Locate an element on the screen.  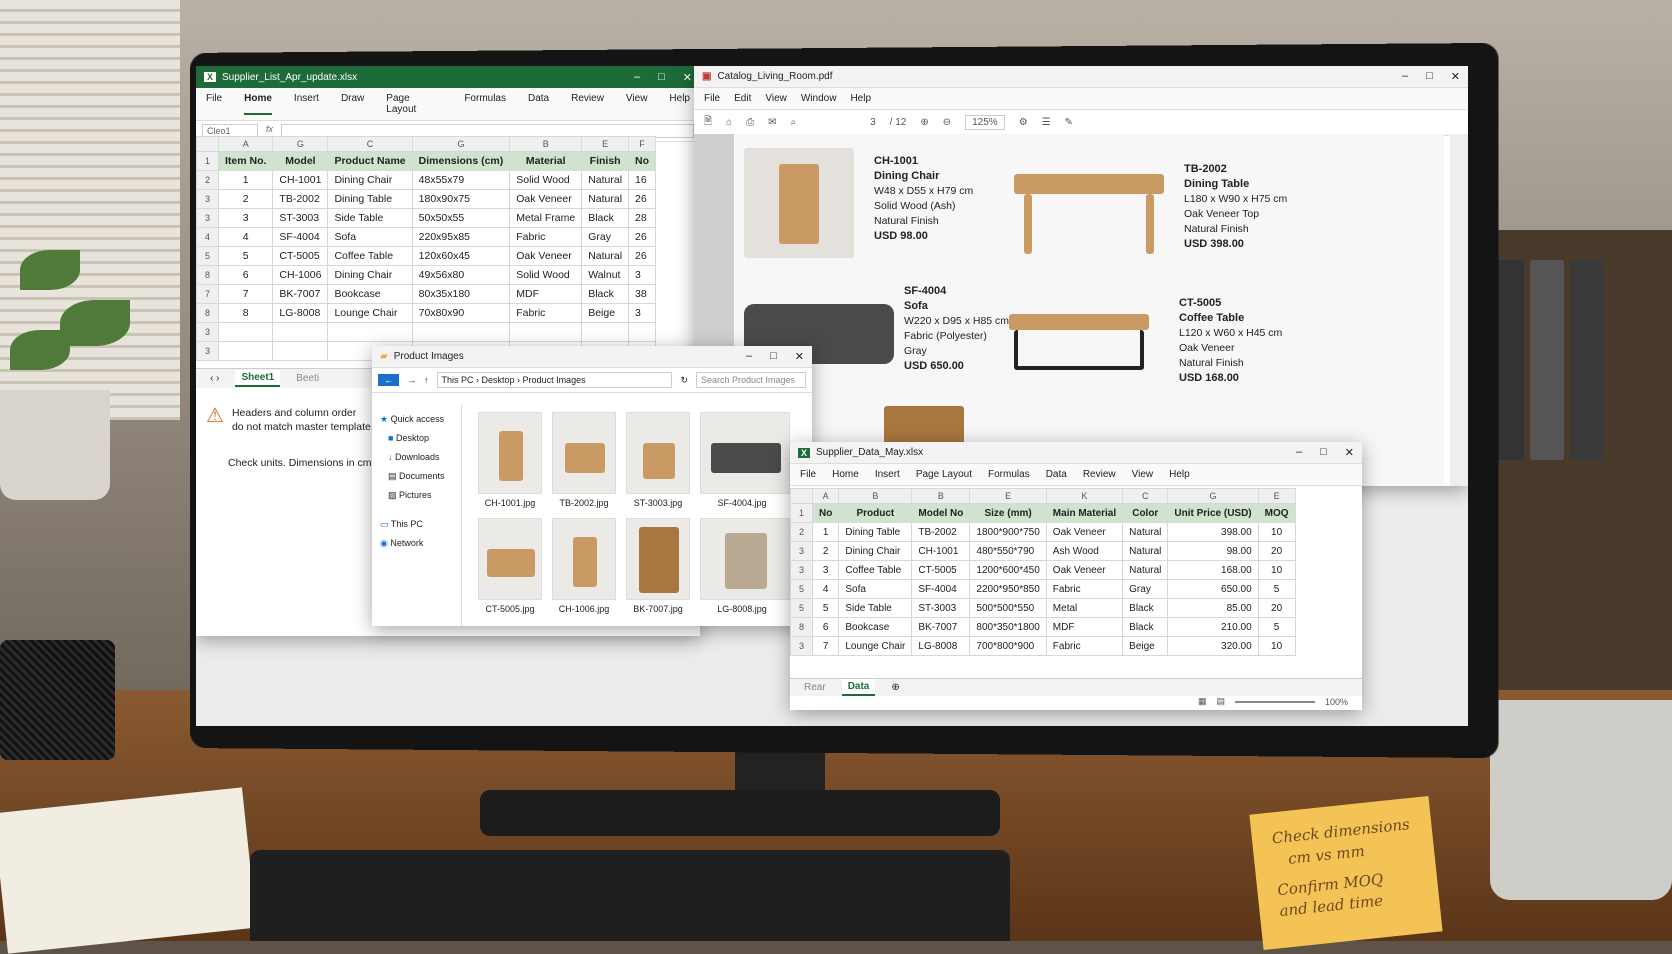
cell: LG-8008 is located at coordinates (941, 646).